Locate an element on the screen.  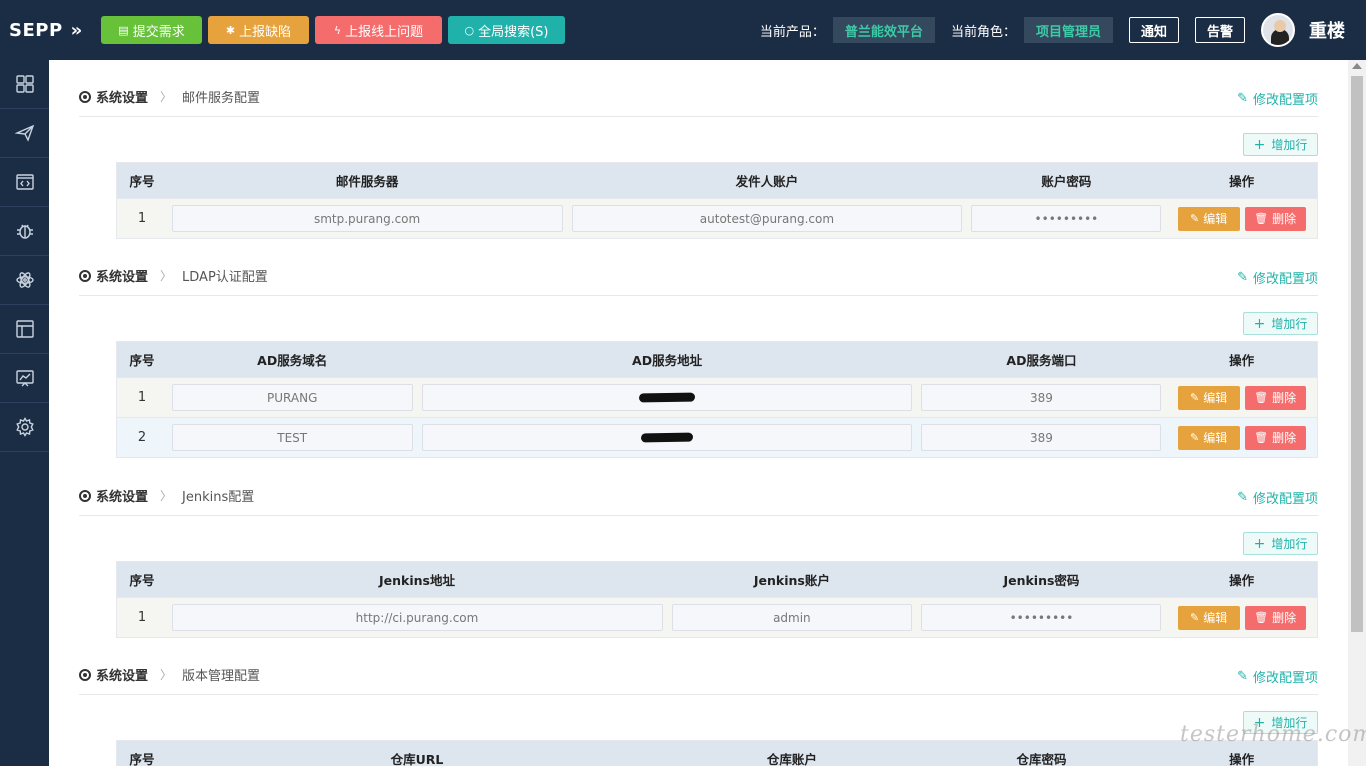
table-row: 1 PURANG 389 ✎ 编辑 🗑 删除 is located at coordinates (717, 397).